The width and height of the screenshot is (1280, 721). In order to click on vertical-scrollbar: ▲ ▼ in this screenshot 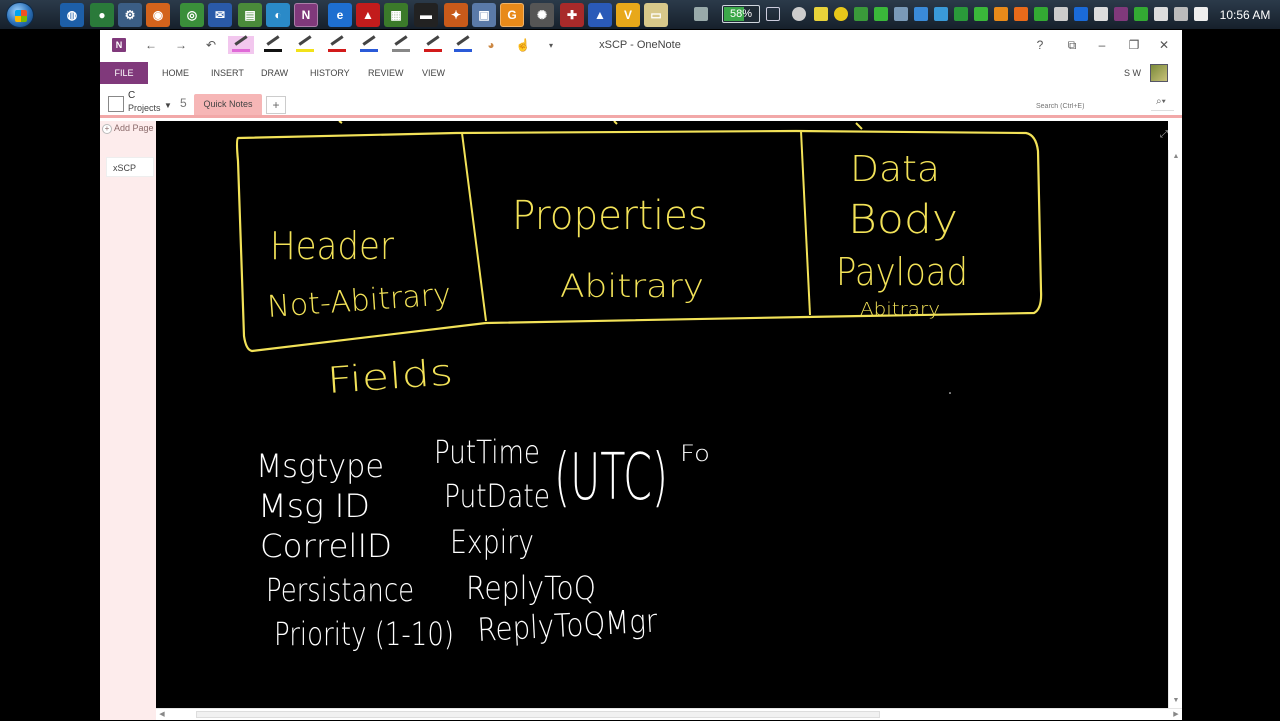, I will do `click(1175, 429)`.